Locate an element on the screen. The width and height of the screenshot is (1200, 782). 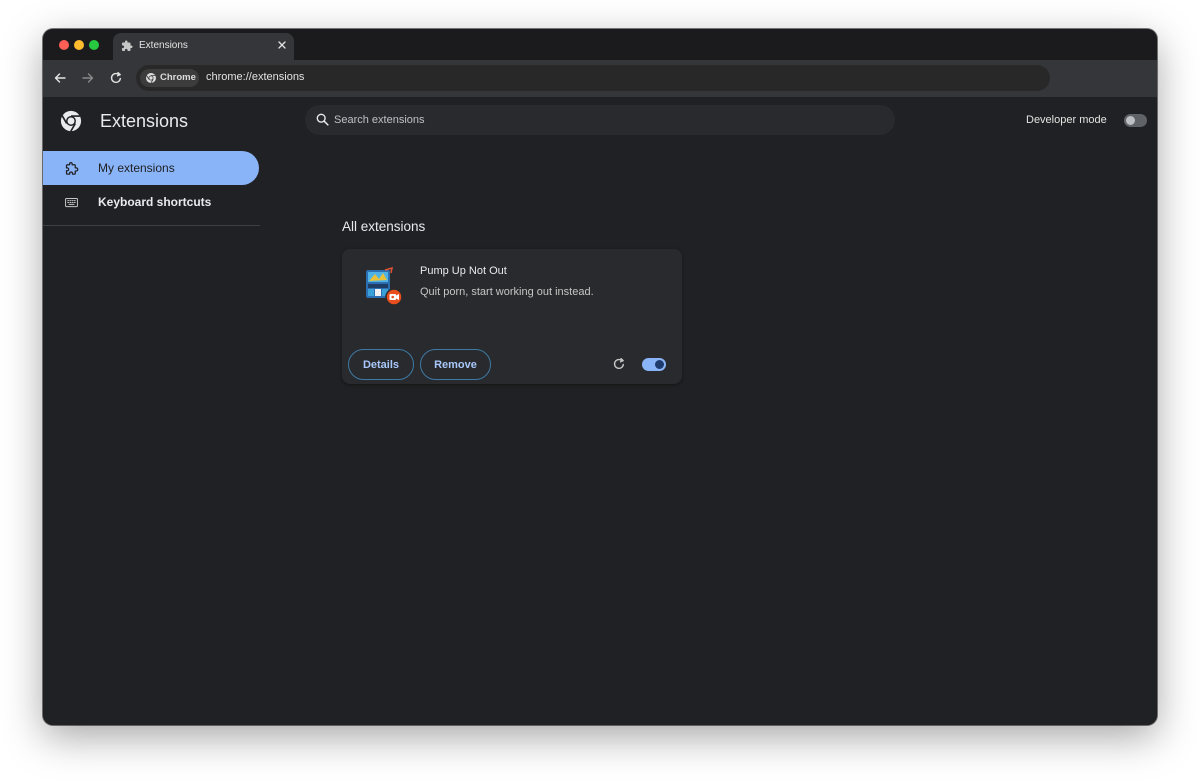
keyboard-icon is located at coordinates (71, 202).